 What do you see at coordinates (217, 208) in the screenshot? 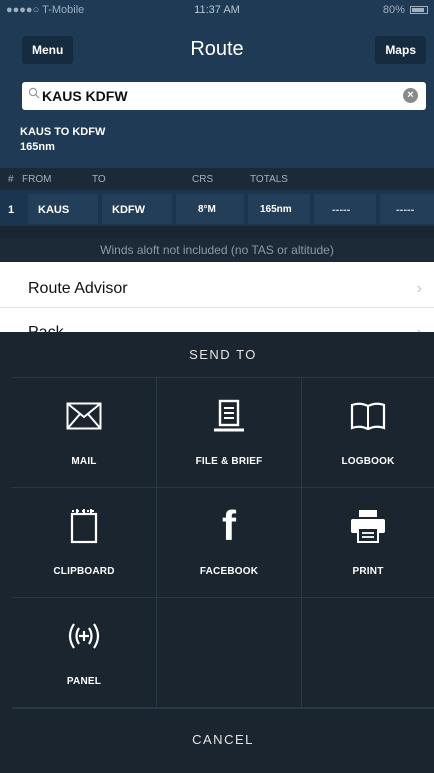
I see `table-row: 1 KAUS KDFW 8°M 165nm ----- -----` at bounding box center [217, 208].